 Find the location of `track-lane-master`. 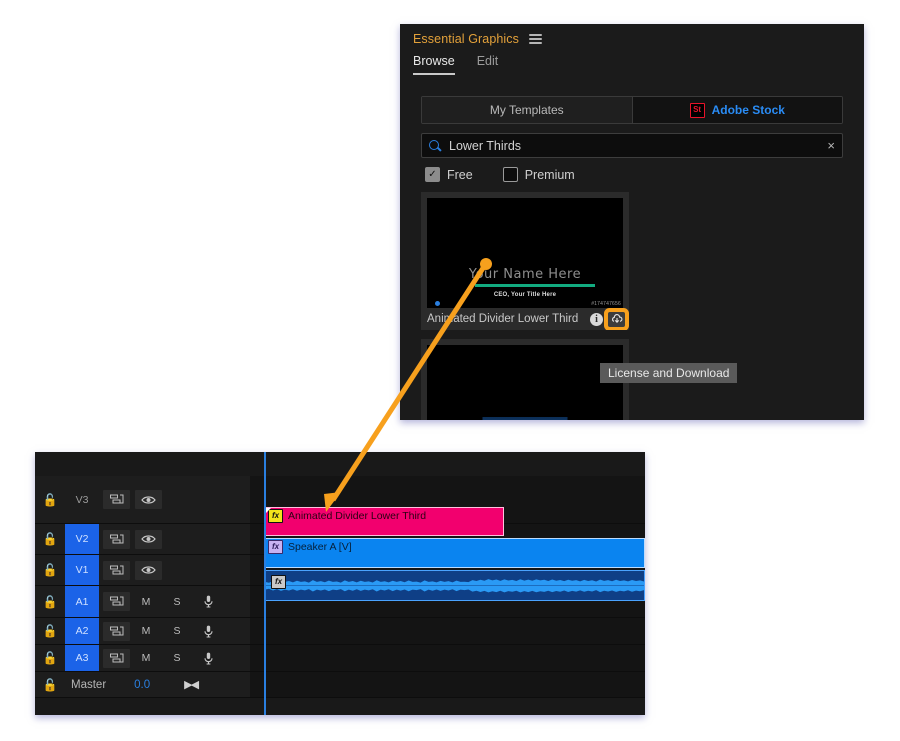

track-lane-master is located at coordinates (447, 685).